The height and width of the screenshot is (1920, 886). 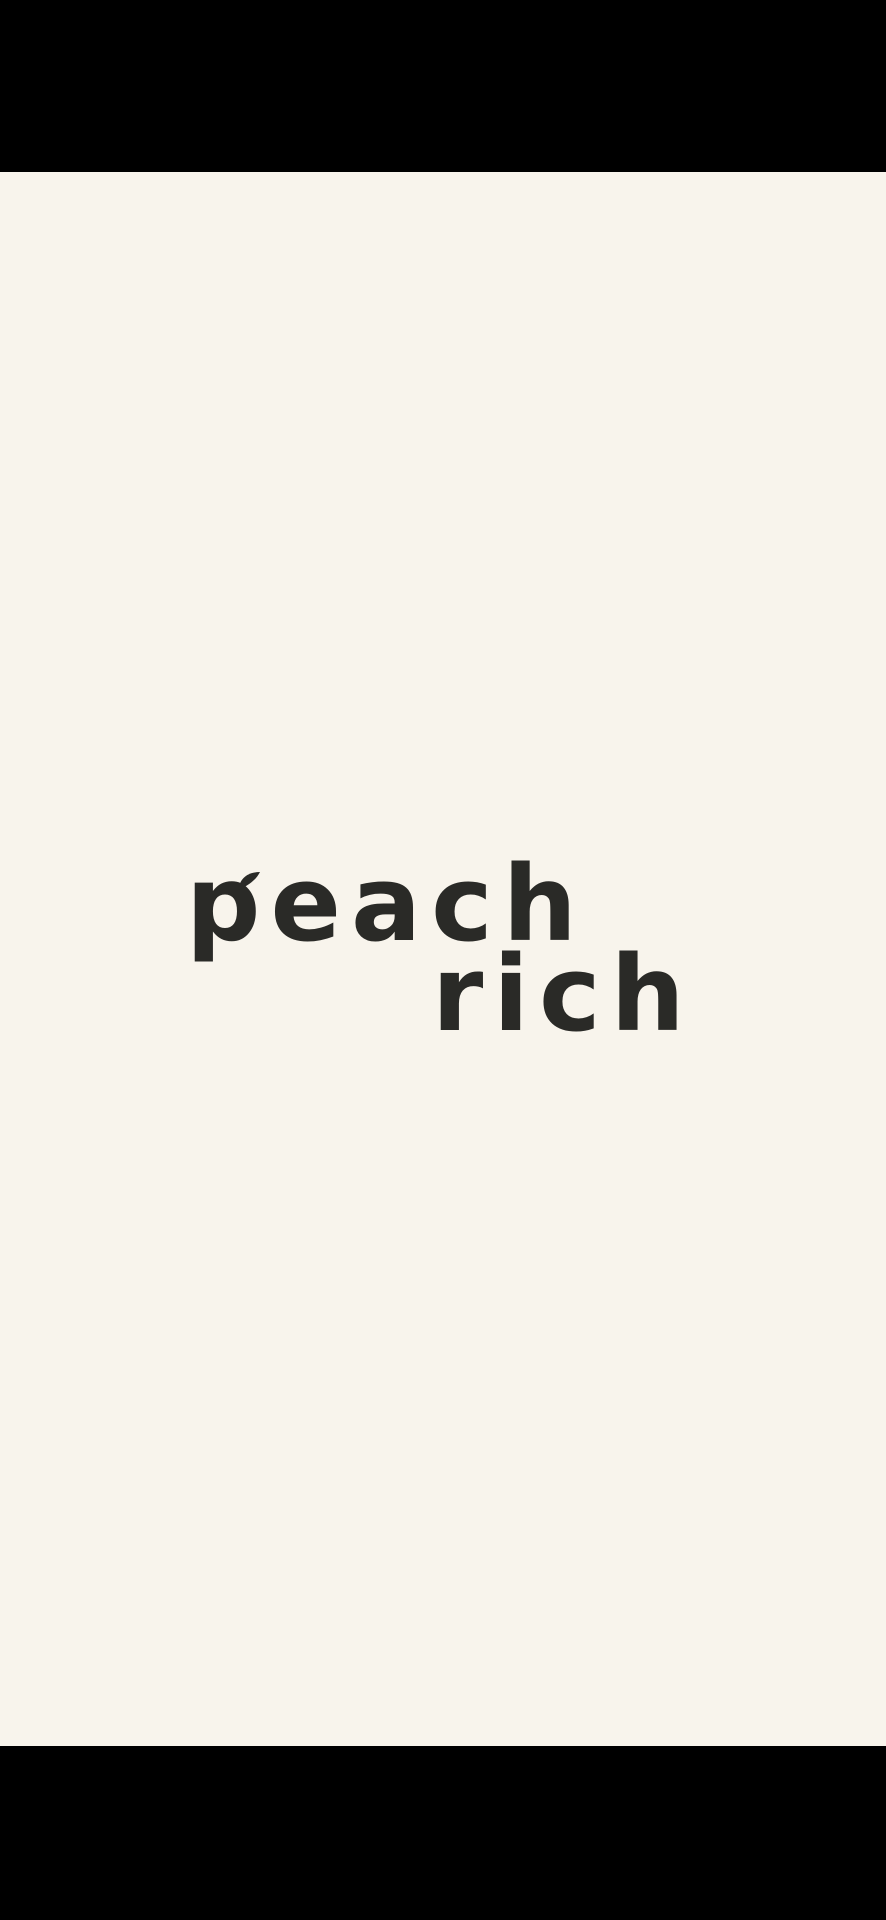 I want to click on leaf-icon, so click(x=249, y=881).